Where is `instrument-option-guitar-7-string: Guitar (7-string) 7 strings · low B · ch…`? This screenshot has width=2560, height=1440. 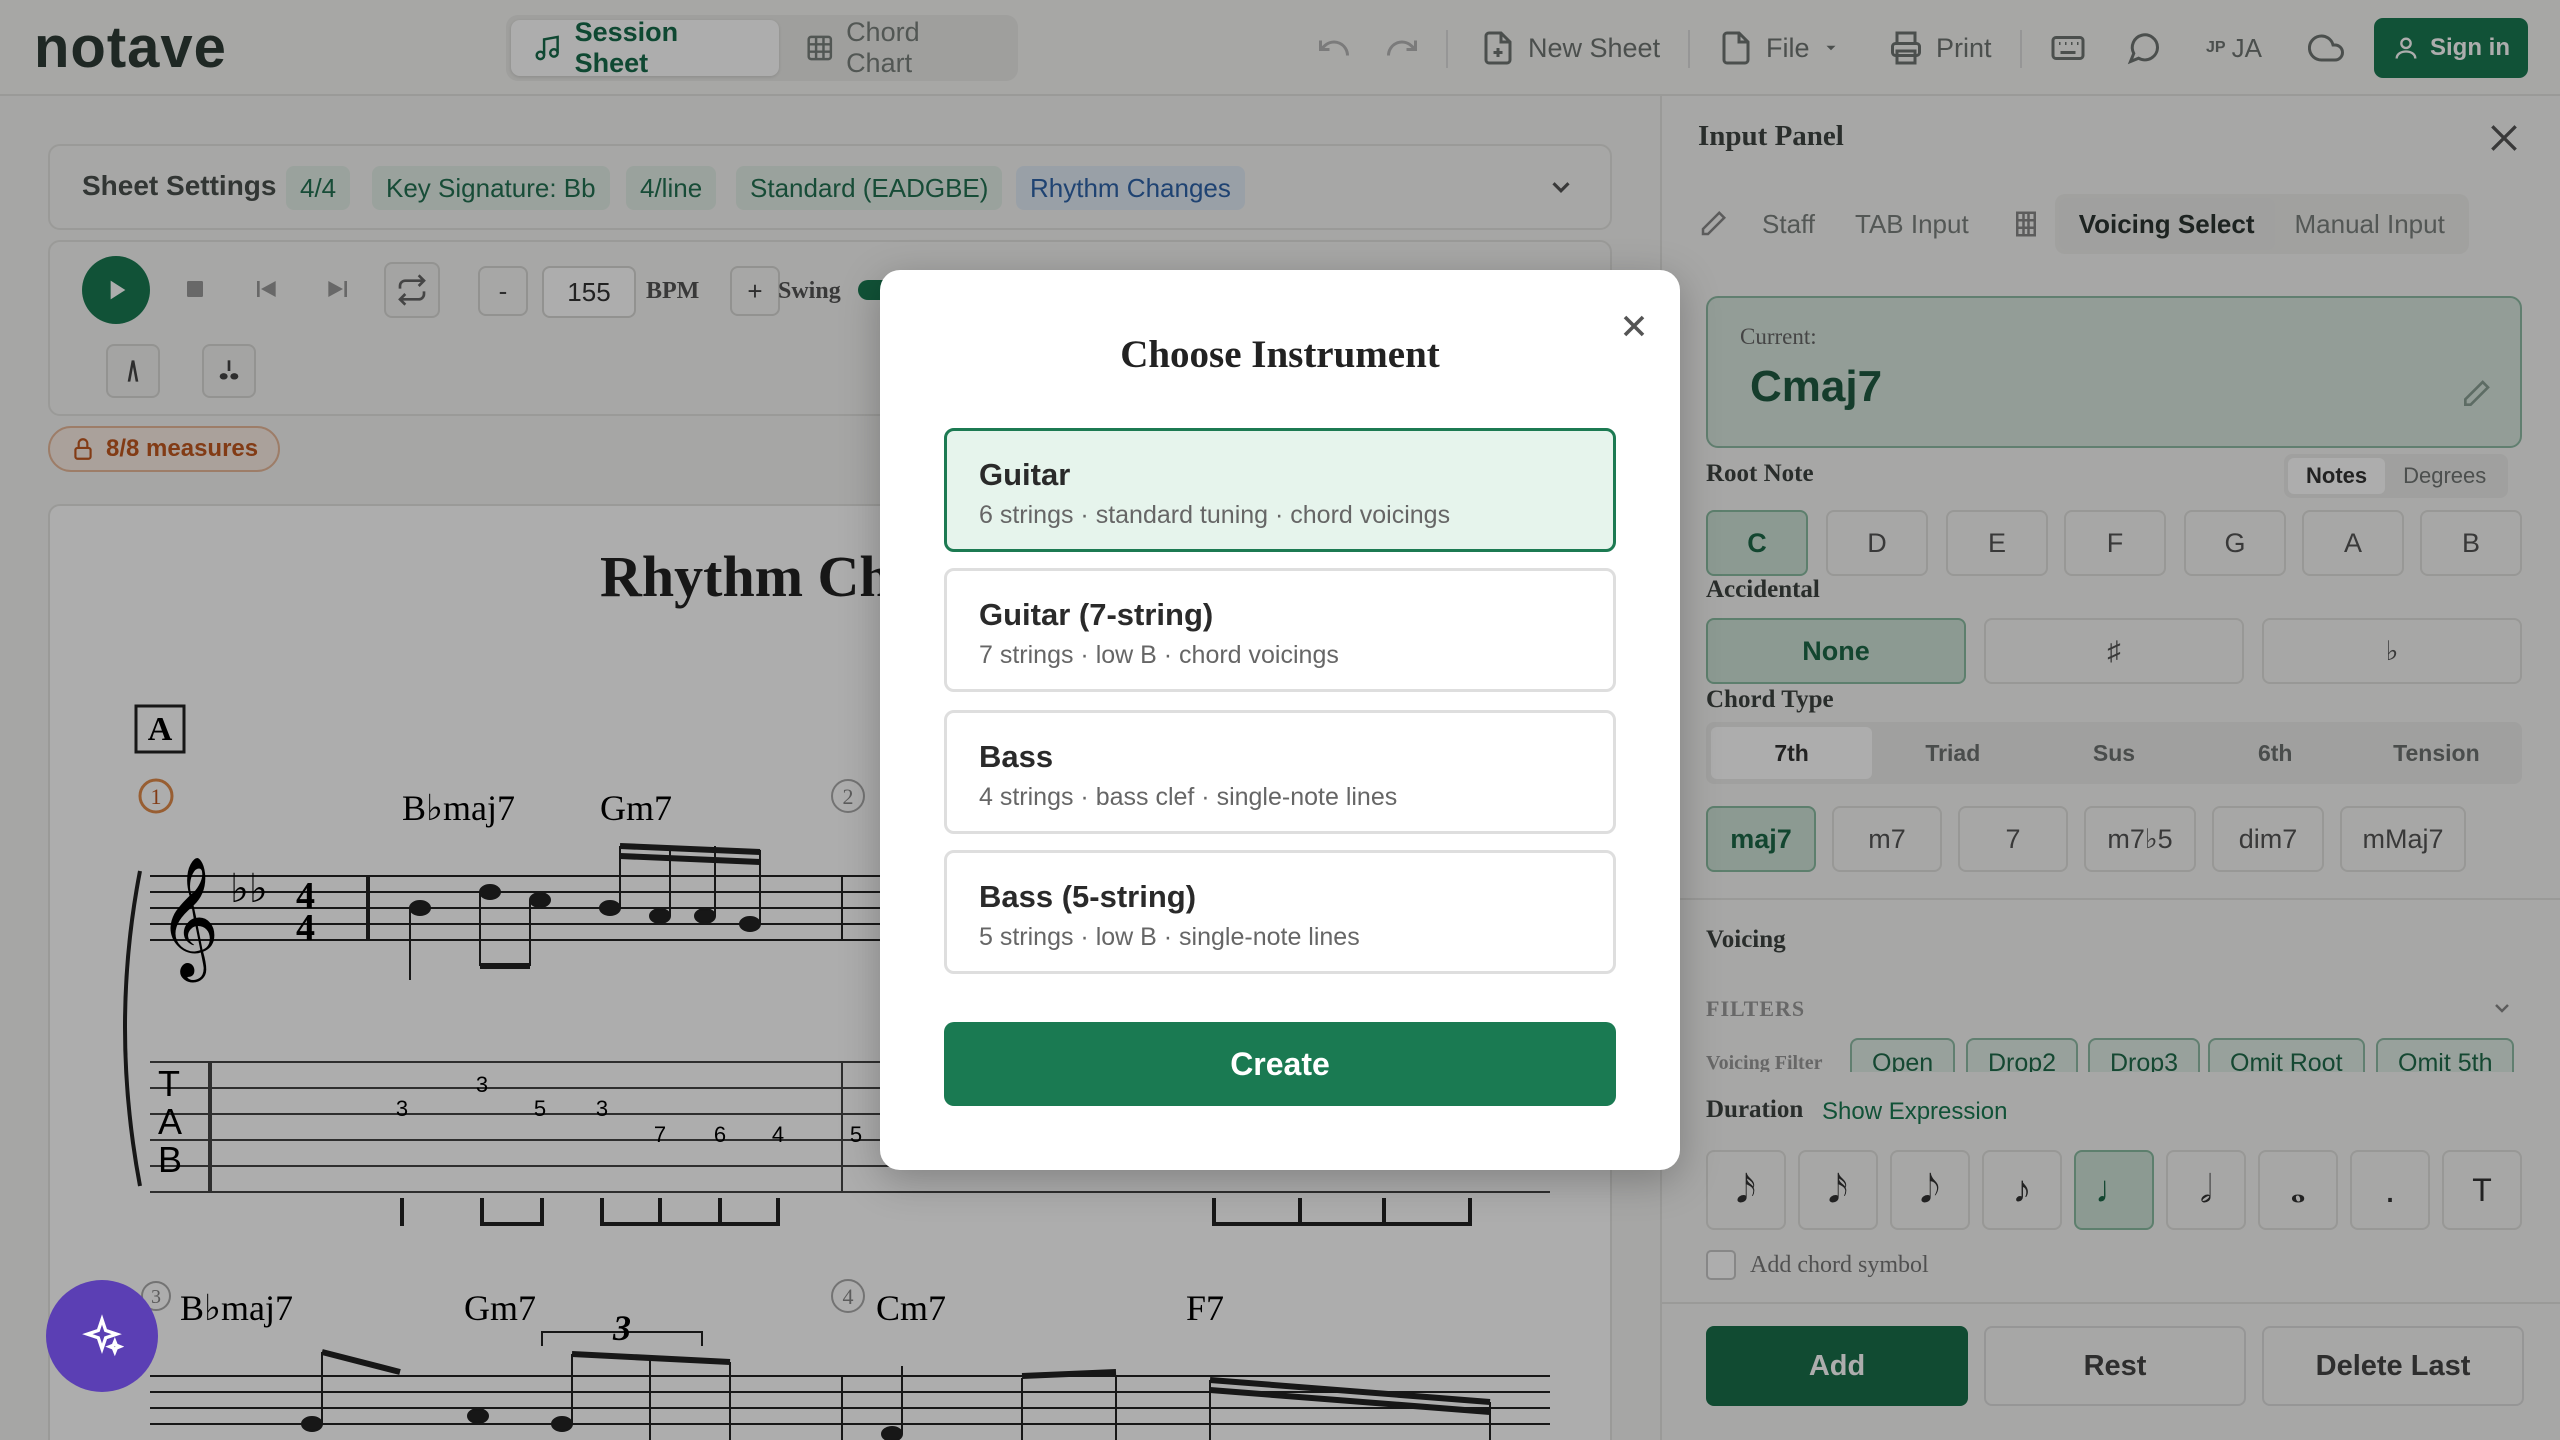
instrument-option-guitar-7-string: Guitar (7-string) 7 strings · low B · ch… is located at coordinates (1280, 630).